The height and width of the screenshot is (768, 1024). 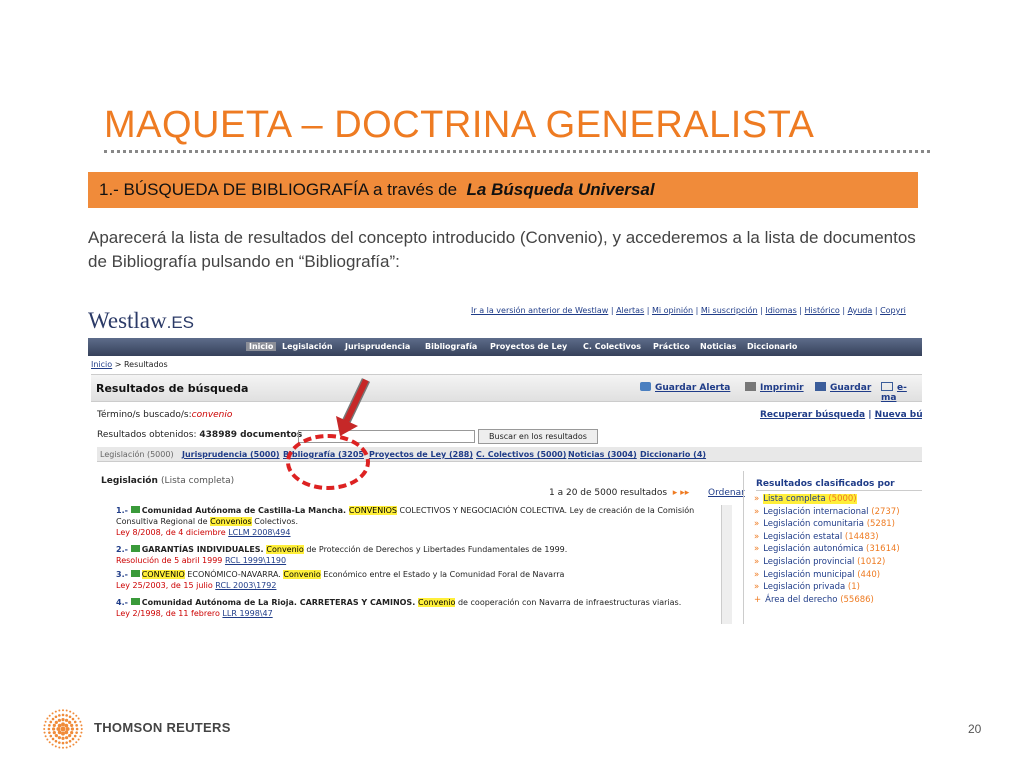 What do you see at coordinates (780, 310) in the screenshot?
I see `top-link: Idiomas` at bounding box center [780, 310].